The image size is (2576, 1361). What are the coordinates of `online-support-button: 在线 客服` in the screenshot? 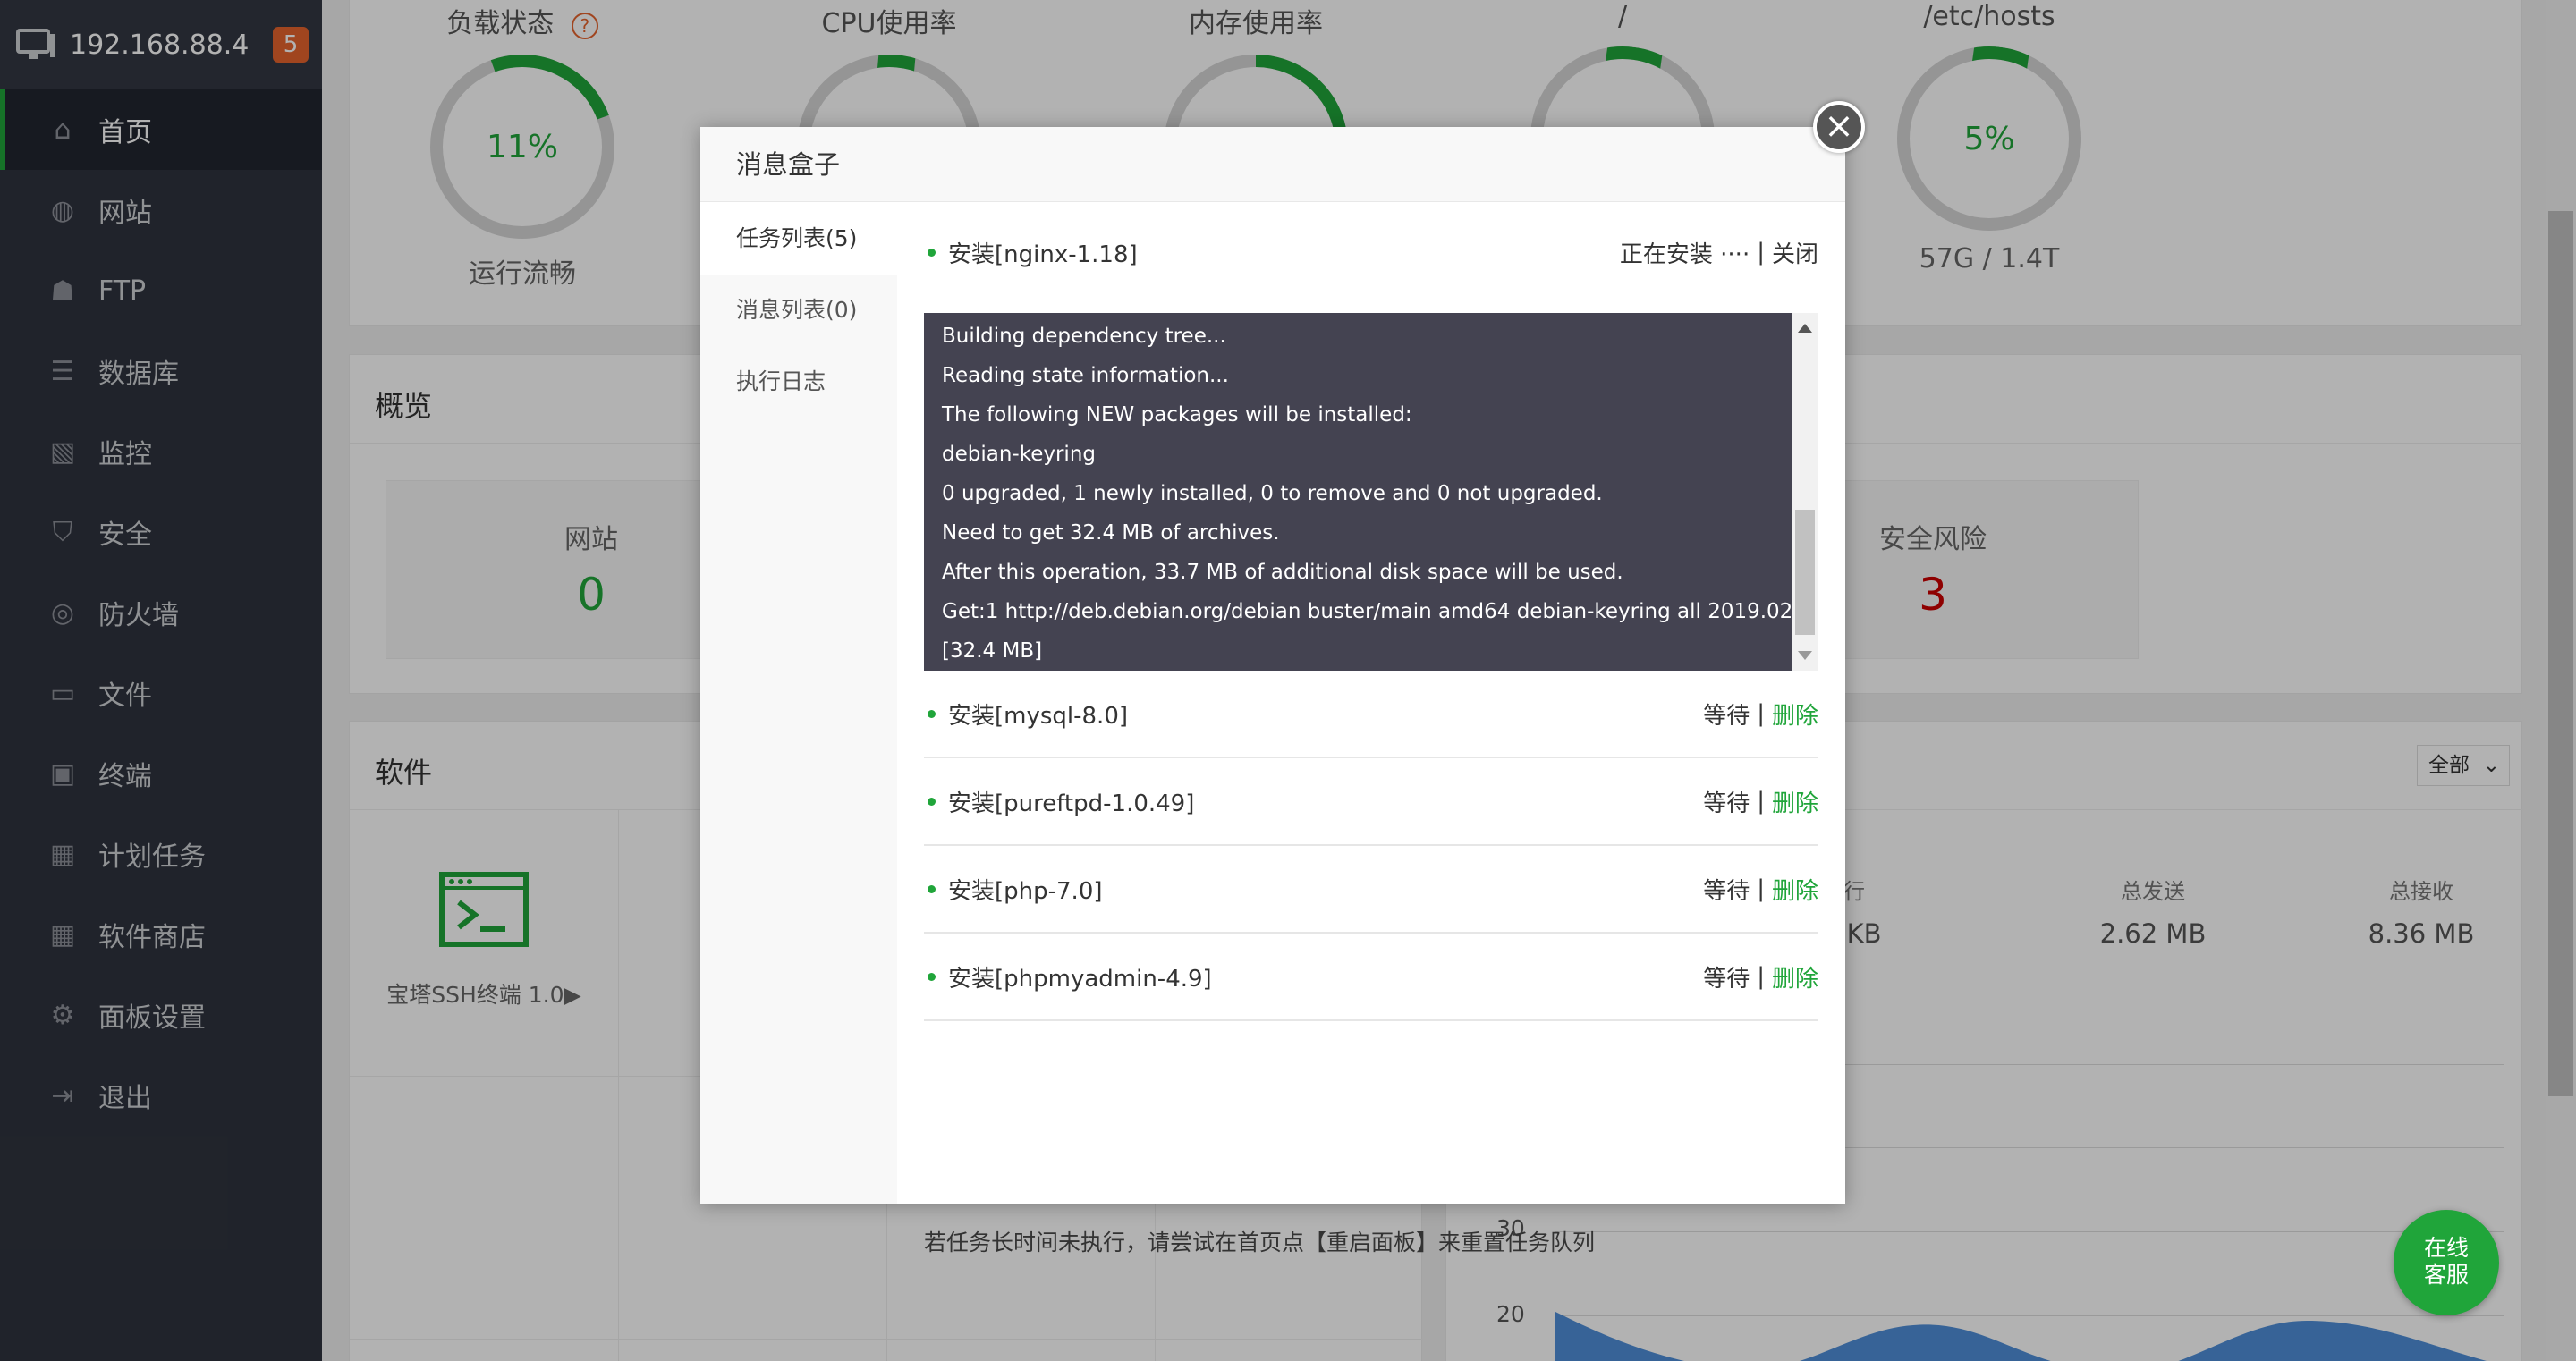 It's located at (2446, 1262).